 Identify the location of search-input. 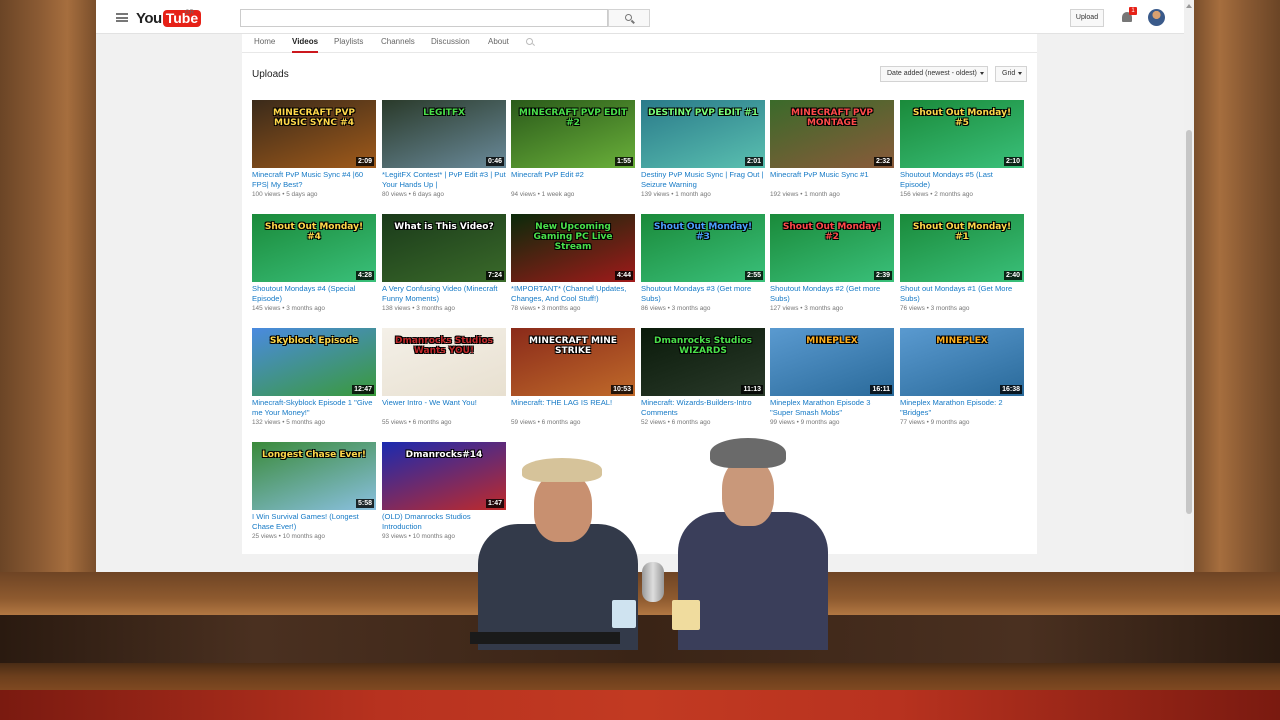
(424, 18).